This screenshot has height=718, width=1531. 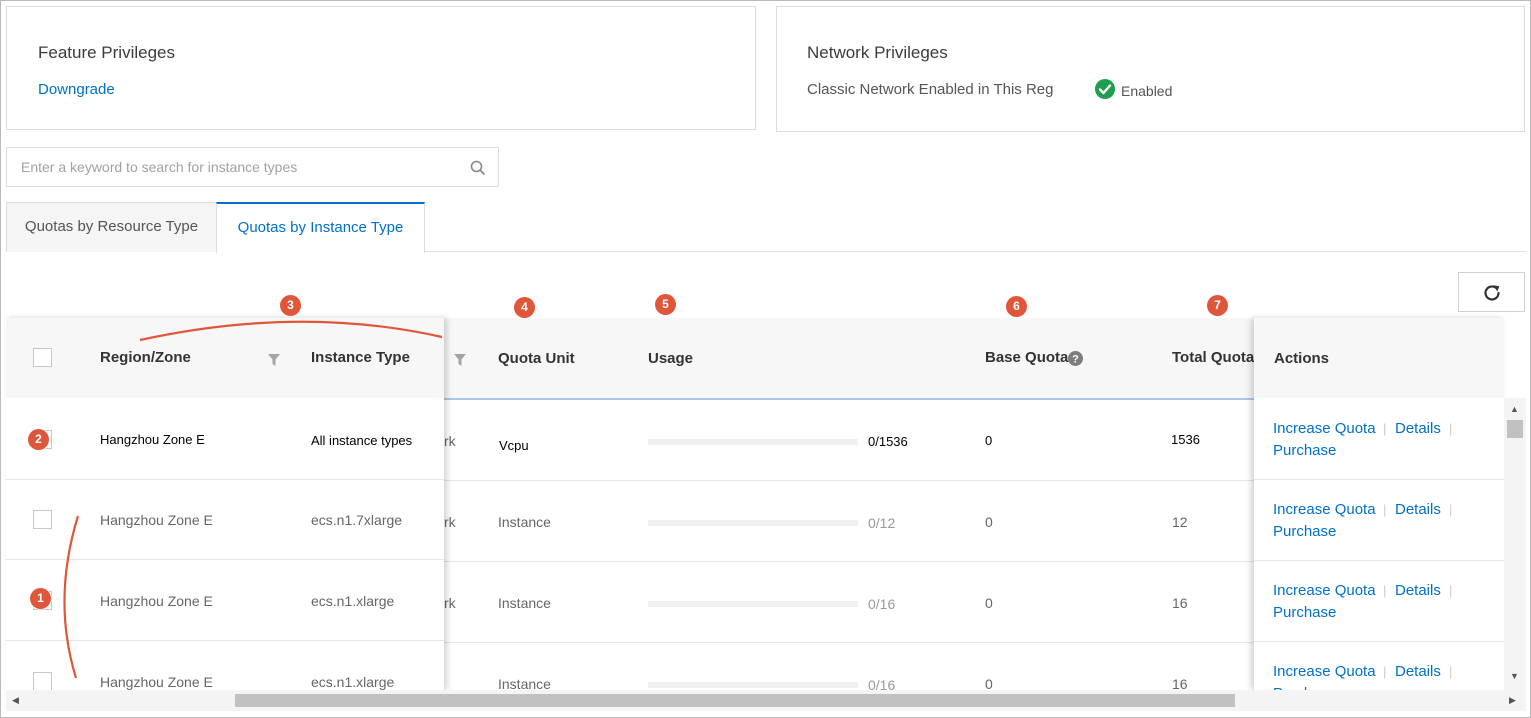 What do you see at coordinates (111, 227) in the screenshot?
I see `tab-quotas-by-resource-type: Quotas by Resource Type` at bounding box center [111, 227].